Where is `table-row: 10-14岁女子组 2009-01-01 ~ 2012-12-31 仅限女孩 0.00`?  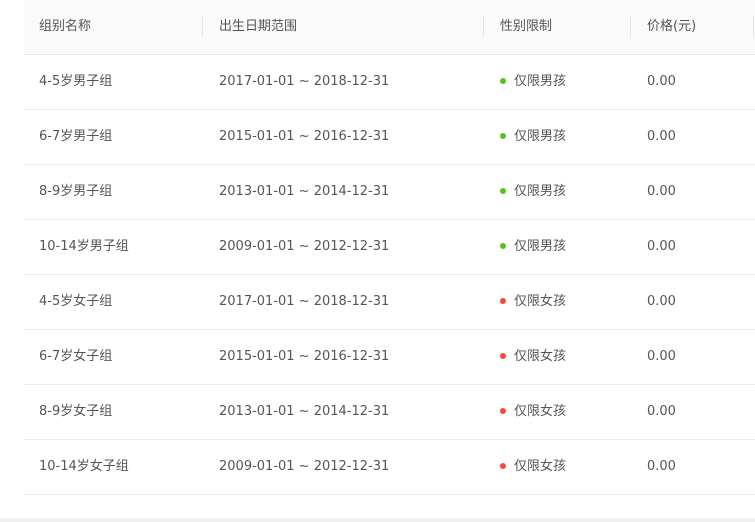
table-row: 10-14岁女子组 2009-01-01 ~ 2012-12-31 仅限女孩 0.00 is located at coordinates (389, 467).